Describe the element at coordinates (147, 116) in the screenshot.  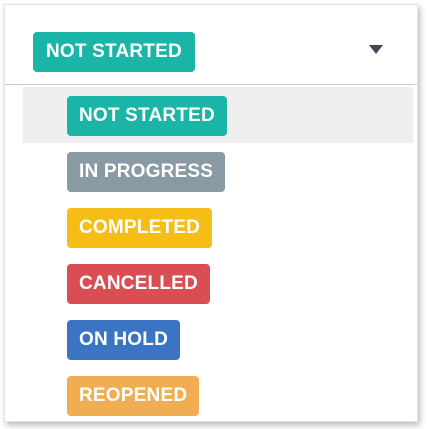
I see `status-badge-not-started: NOT STARTED` at that location.